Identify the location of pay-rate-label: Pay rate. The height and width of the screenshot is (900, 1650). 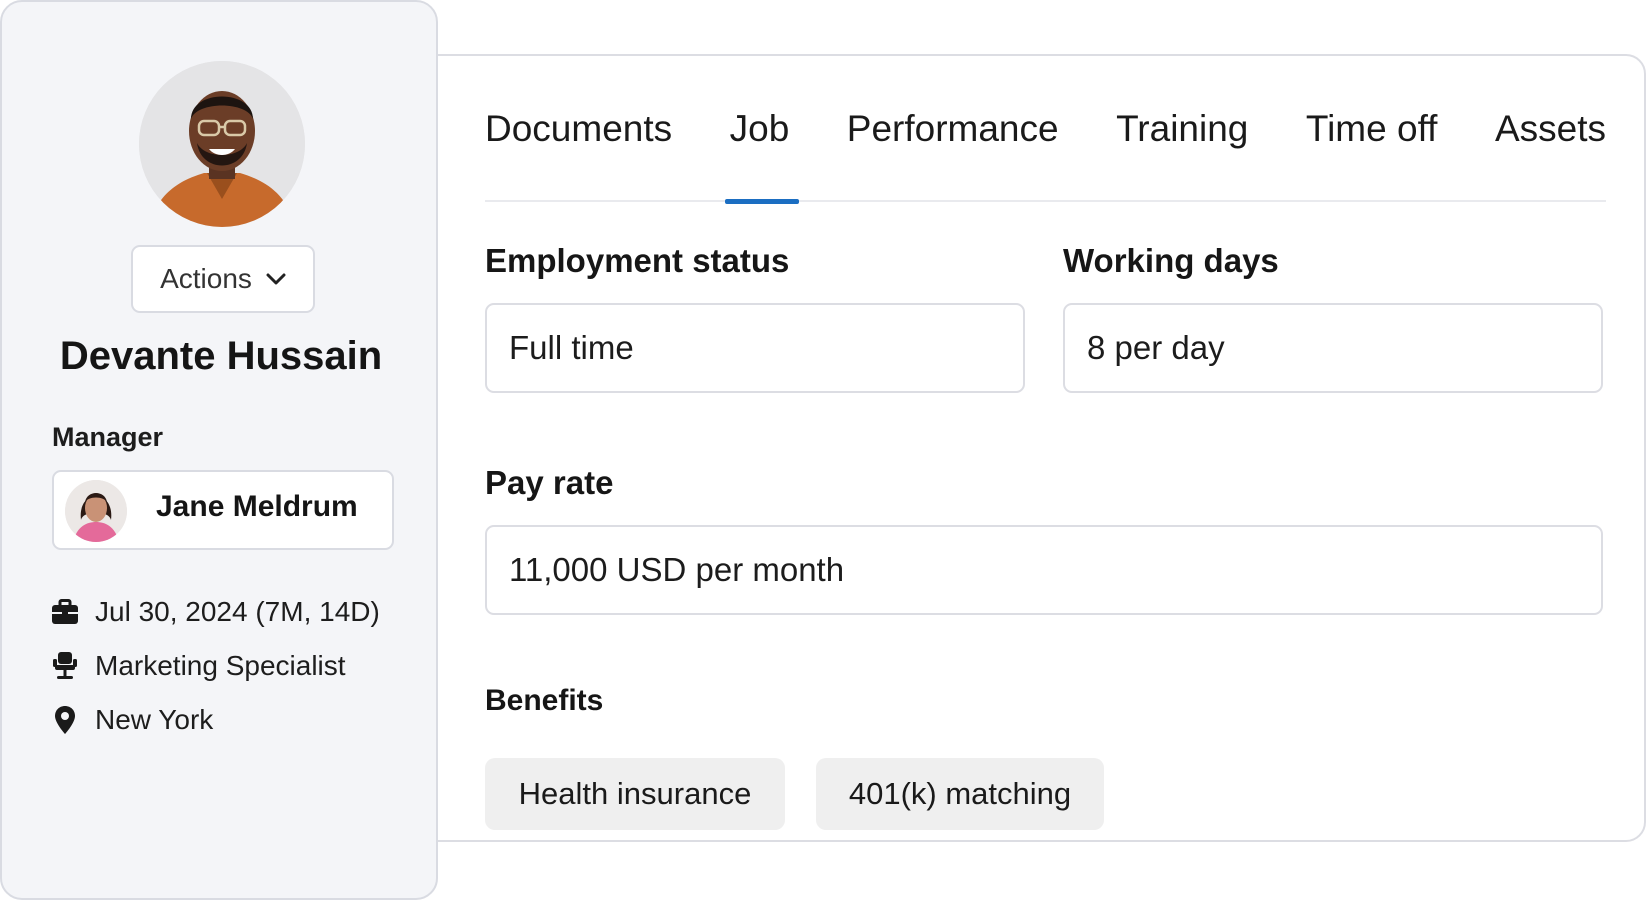
(549, 482).